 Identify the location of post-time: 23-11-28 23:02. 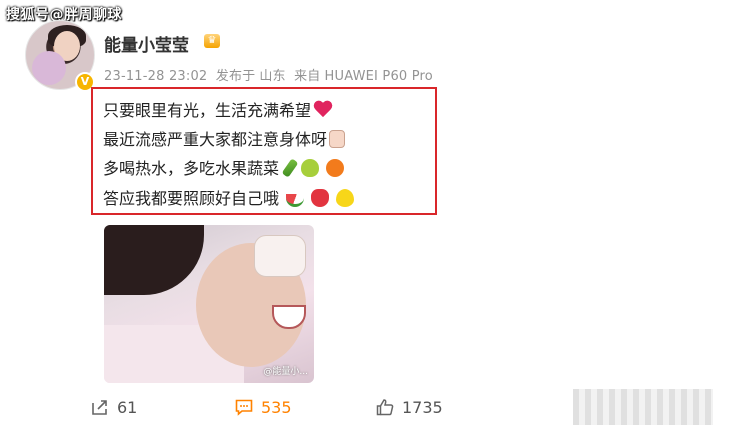
(155, 76).